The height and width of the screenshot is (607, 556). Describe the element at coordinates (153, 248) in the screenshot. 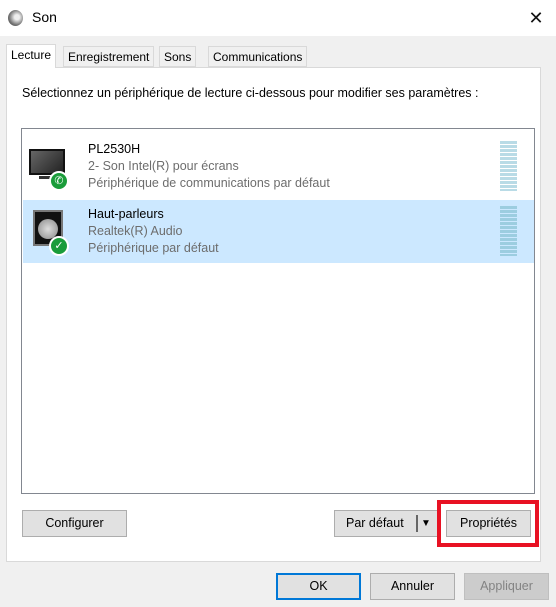

I see `device-status: Périphérique par défaut` at that location.